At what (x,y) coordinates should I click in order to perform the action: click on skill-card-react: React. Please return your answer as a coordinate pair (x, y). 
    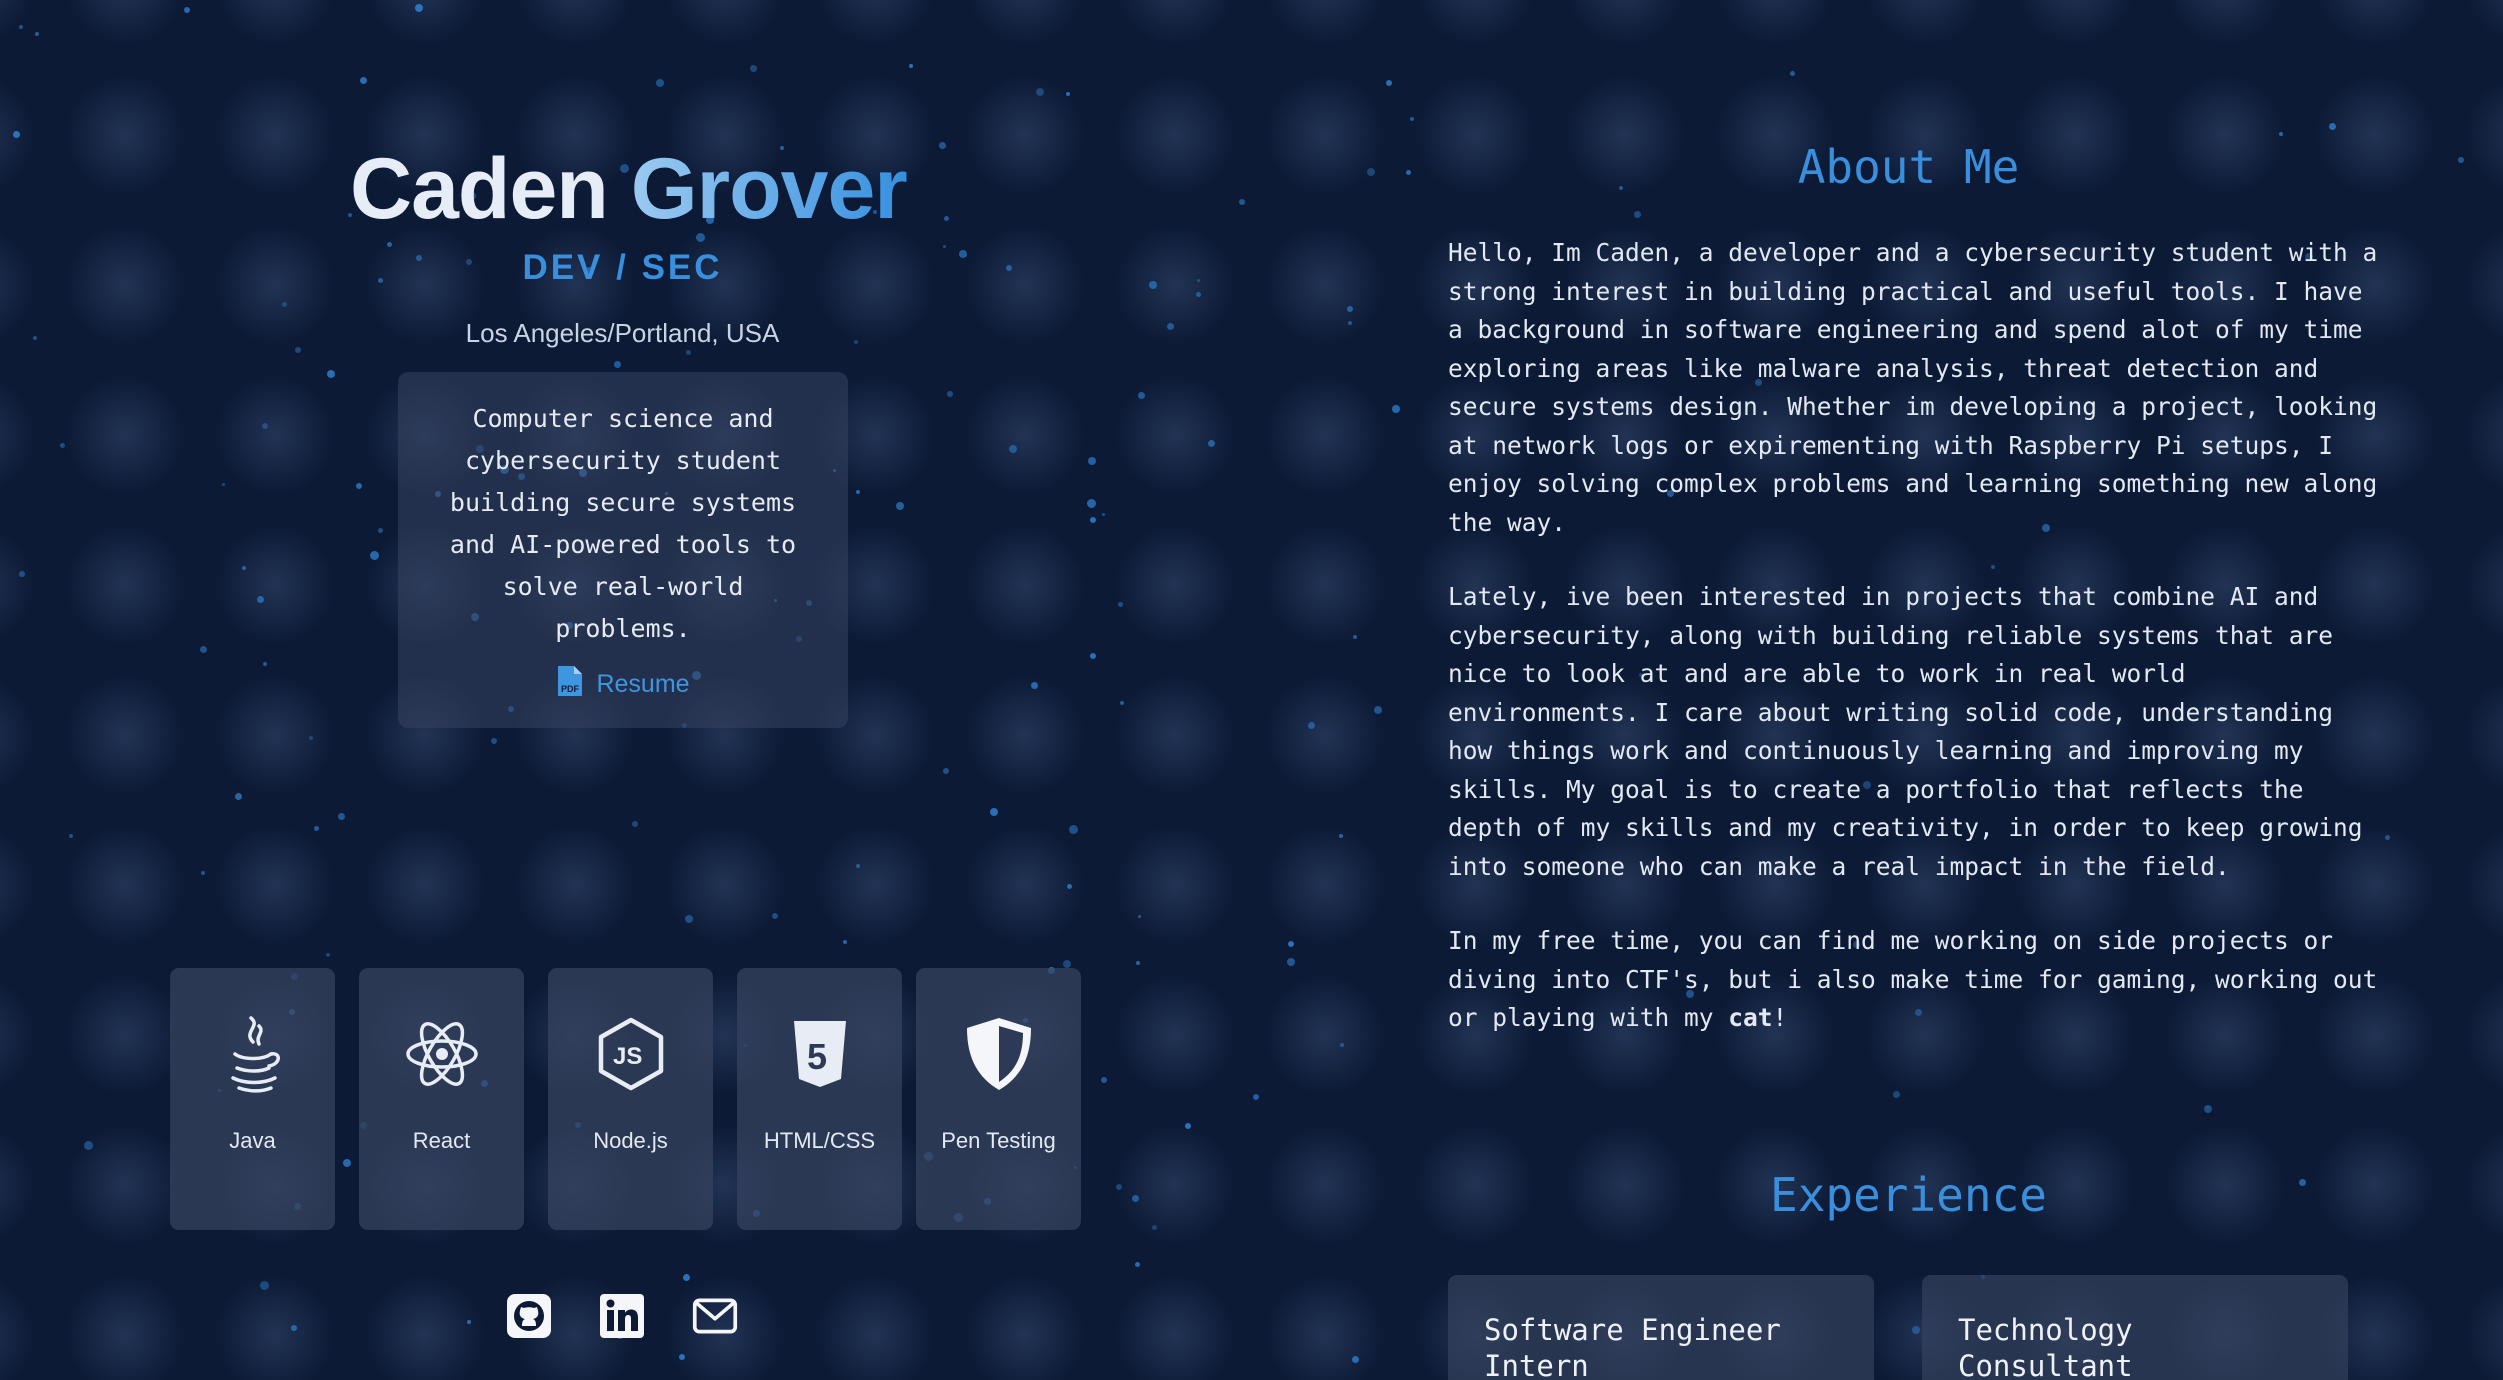
    Looking at the image, I should click on (441, 1099).